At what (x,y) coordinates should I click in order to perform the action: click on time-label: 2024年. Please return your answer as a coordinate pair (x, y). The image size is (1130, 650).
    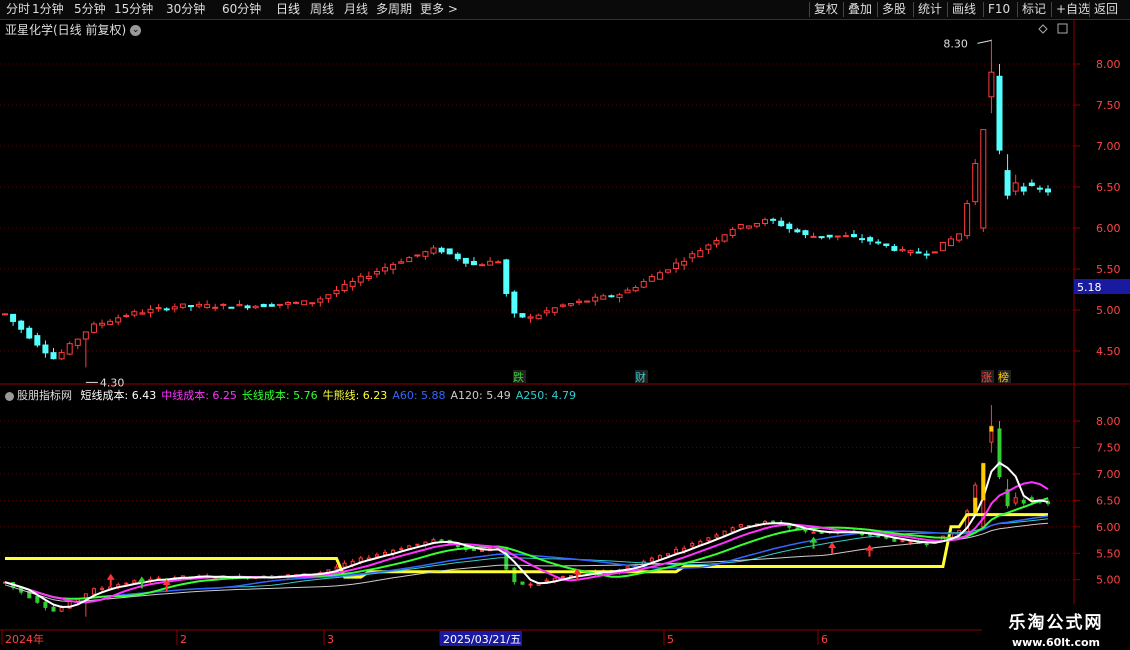
    Looking at the image, I should click on (24, 639).